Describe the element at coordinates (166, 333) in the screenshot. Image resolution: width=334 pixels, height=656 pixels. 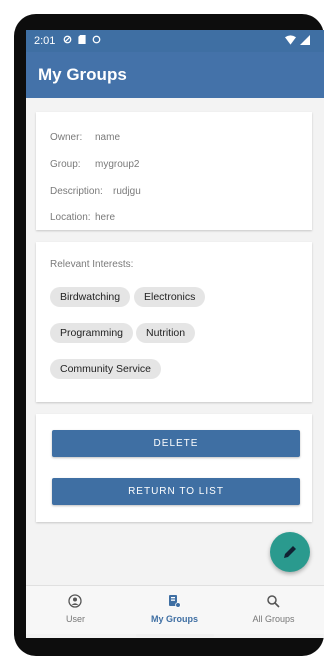
I see `interest-chip: Nutrition` at that location.